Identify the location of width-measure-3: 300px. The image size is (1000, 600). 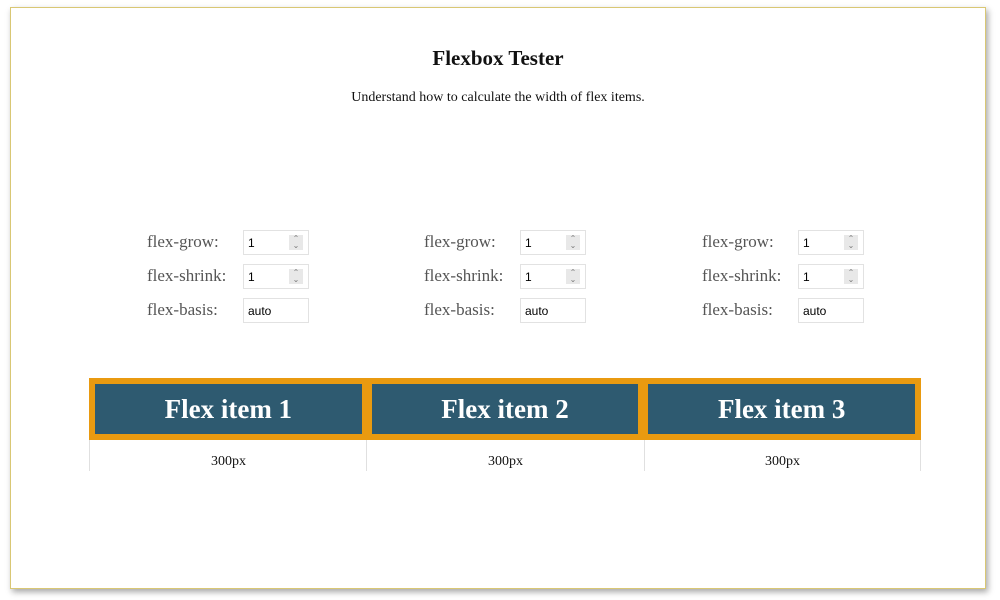
(782, 455).